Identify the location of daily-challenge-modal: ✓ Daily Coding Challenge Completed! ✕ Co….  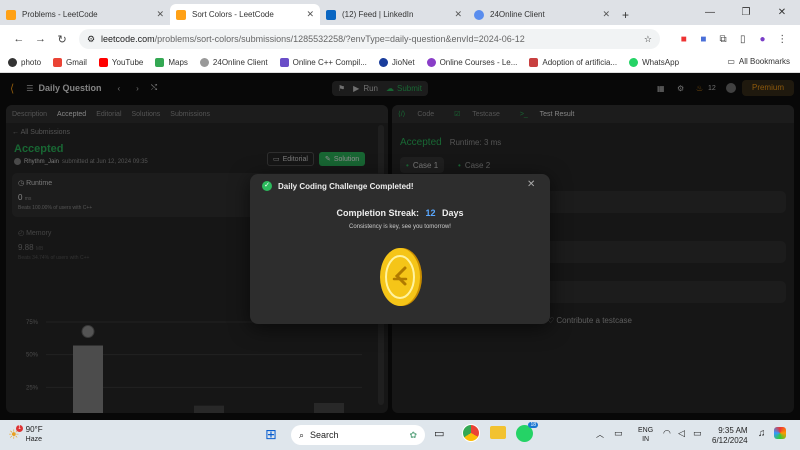
(400, 249).